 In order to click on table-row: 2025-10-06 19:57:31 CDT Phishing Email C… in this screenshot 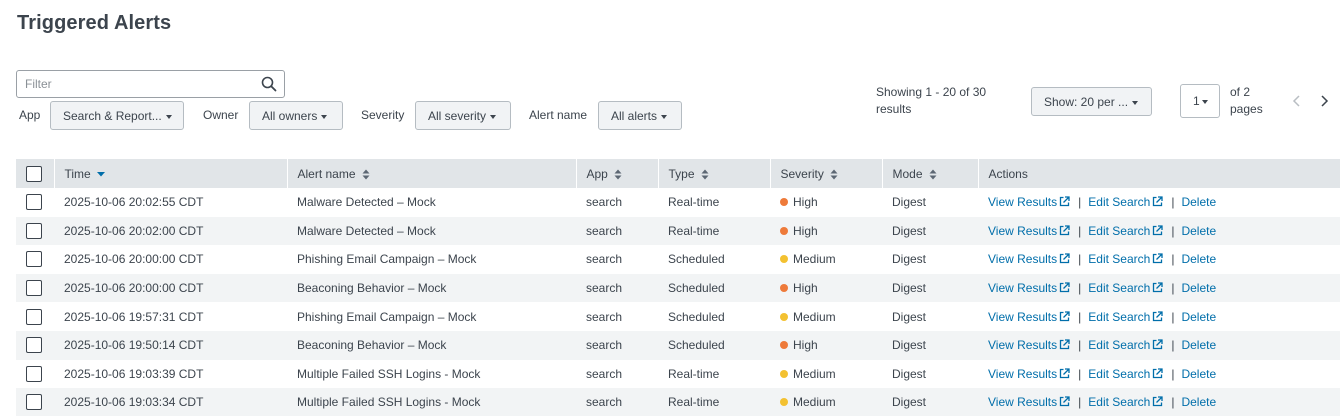, I will do `click(678, 316)`.